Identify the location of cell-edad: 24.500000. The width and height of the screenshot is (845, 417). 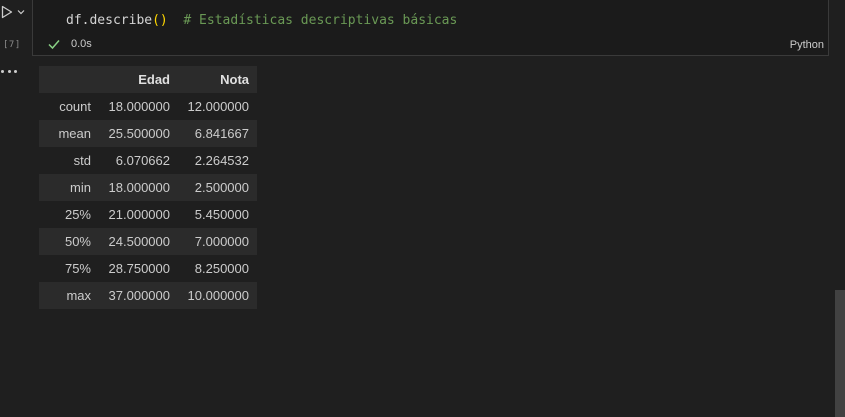
(139, 241).